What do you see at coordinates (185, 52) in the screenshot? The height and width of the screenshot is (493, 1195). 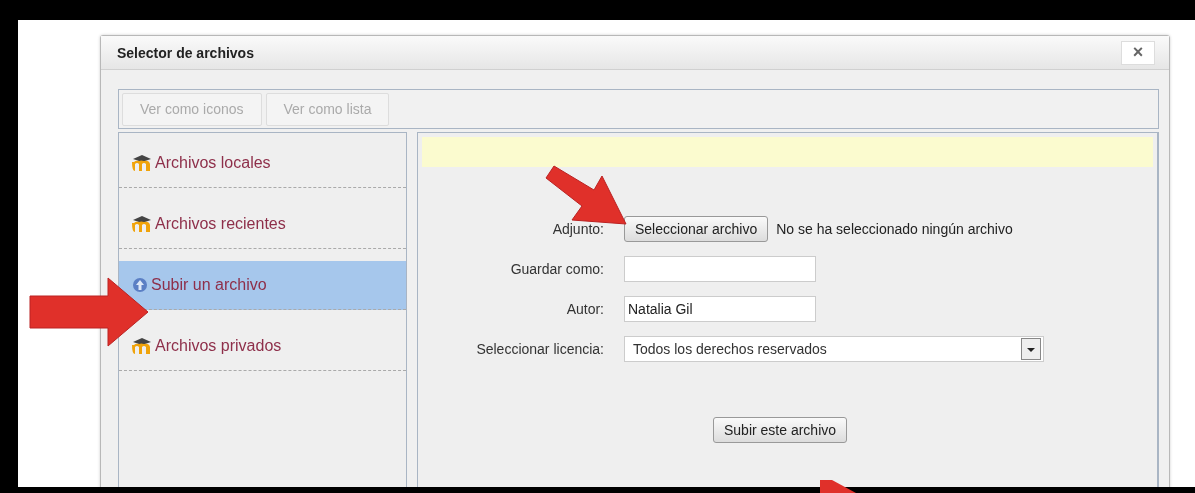 I see `dialog-title: Selector de archivos` at bounding box center [185, 52].